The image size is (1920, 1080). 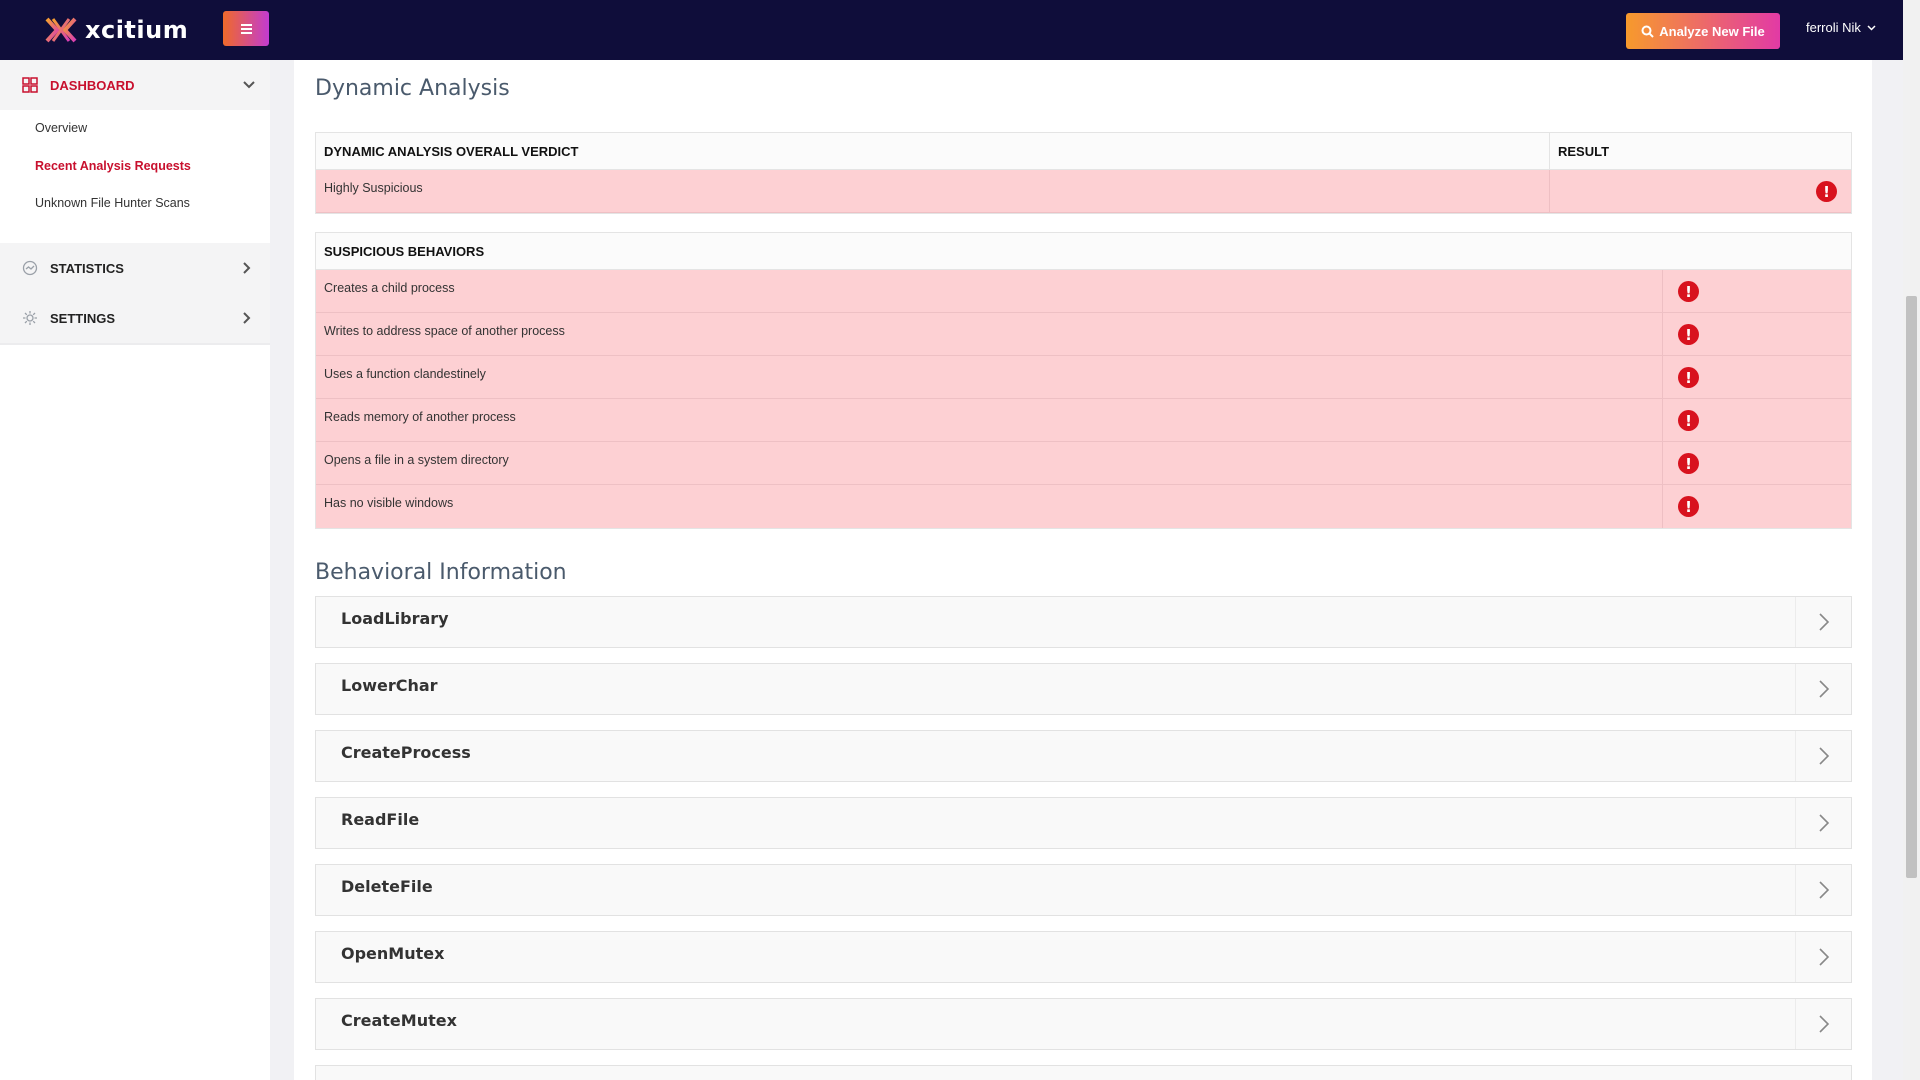 What do you see at coordinates (1083, 622) in the screenshot?
I see `accordion-item-loadlibrary: LoadLibrary` at bounding box center [1083, 622].